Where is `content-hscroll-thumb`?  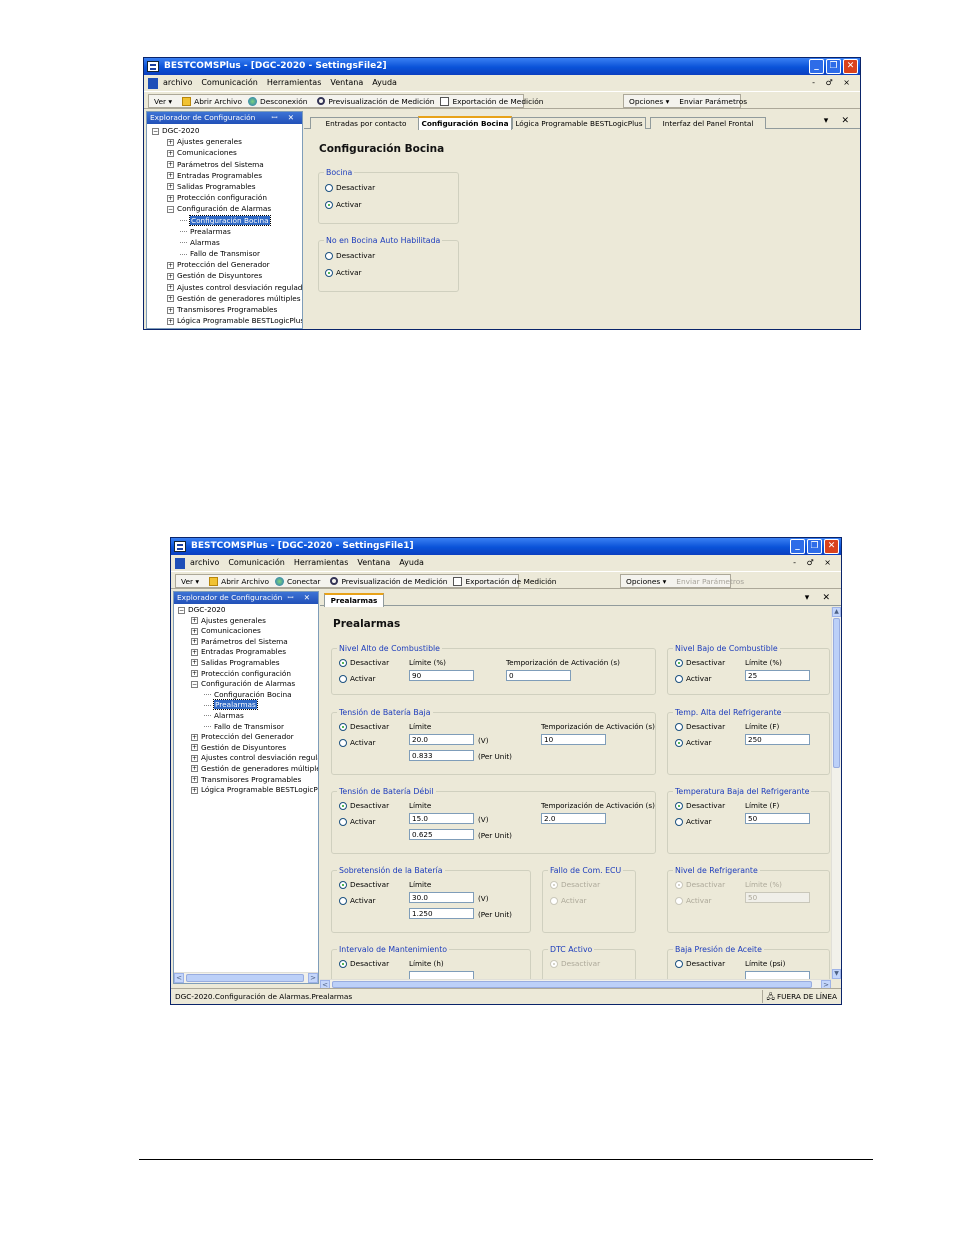
content-hscroll-thumb is located at coordinates (572, 984).